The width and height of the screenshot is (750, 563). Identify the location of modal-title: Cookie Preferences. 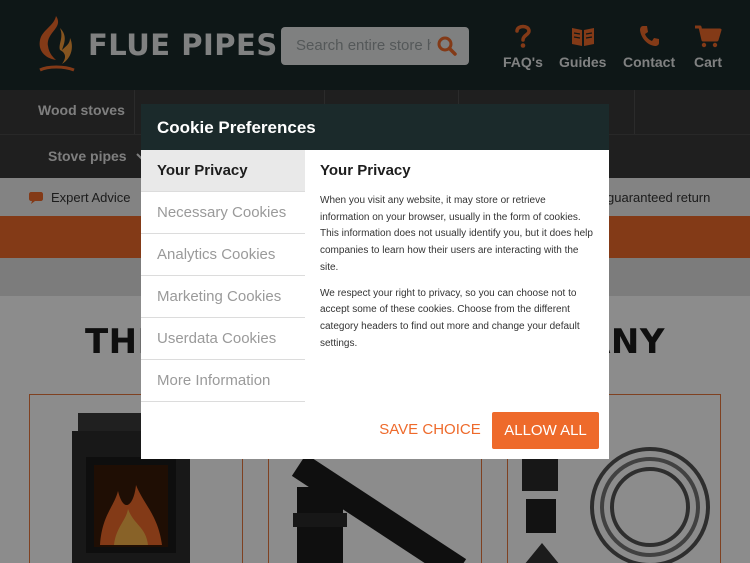
(236, 127).